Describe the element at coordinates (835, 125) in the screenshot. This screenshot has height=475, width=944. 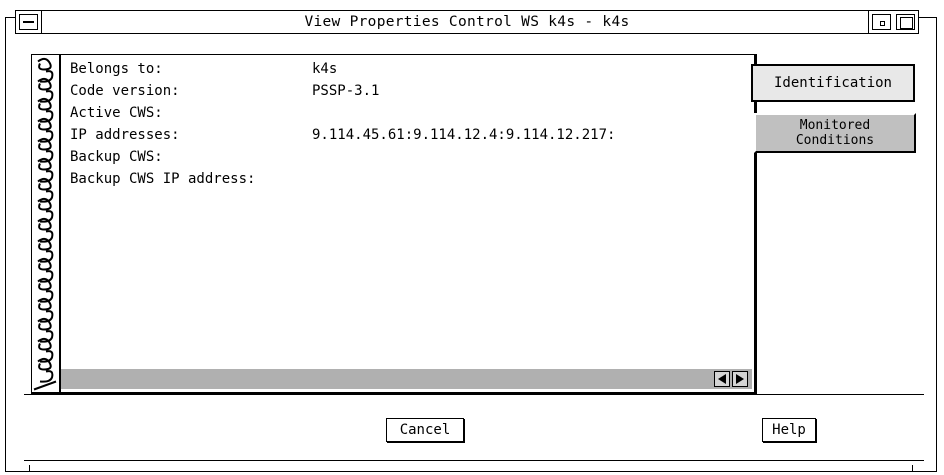
I see `tab-label-line: Monitored` at that location.